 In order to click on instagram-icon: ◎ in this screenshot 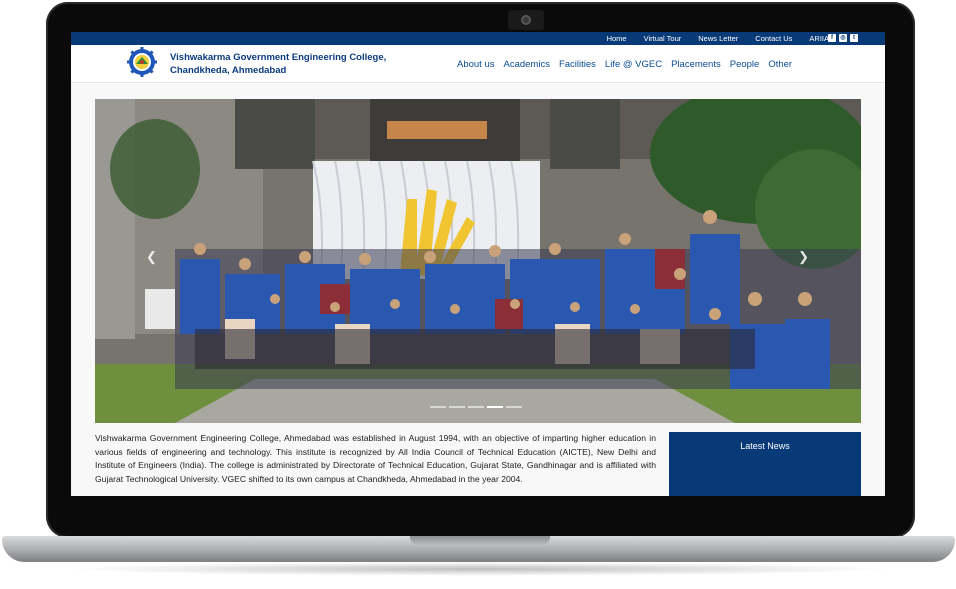, I will do `click(843, 38)`.